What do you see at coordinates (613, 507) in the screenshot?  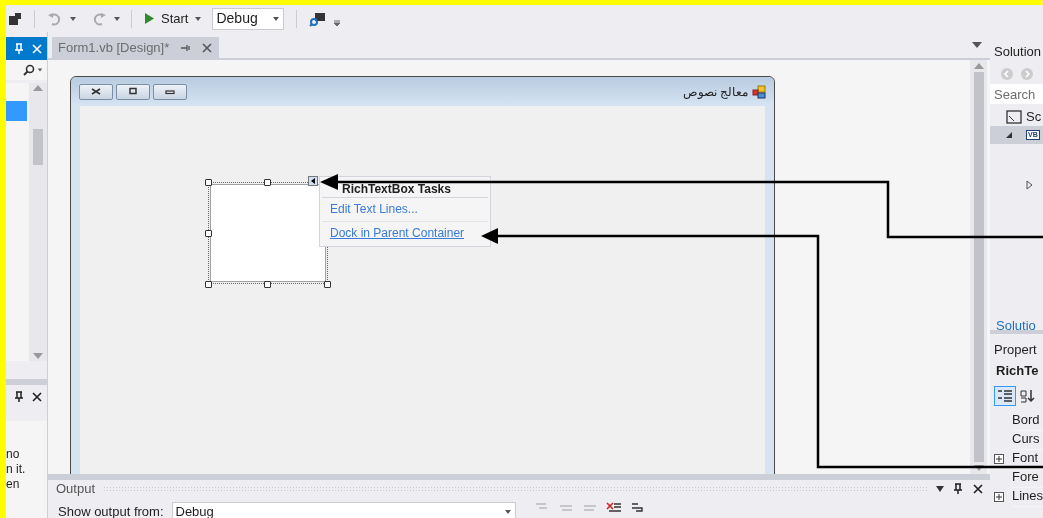 I see `clear-all-icon` at bounding box center [613, 507].